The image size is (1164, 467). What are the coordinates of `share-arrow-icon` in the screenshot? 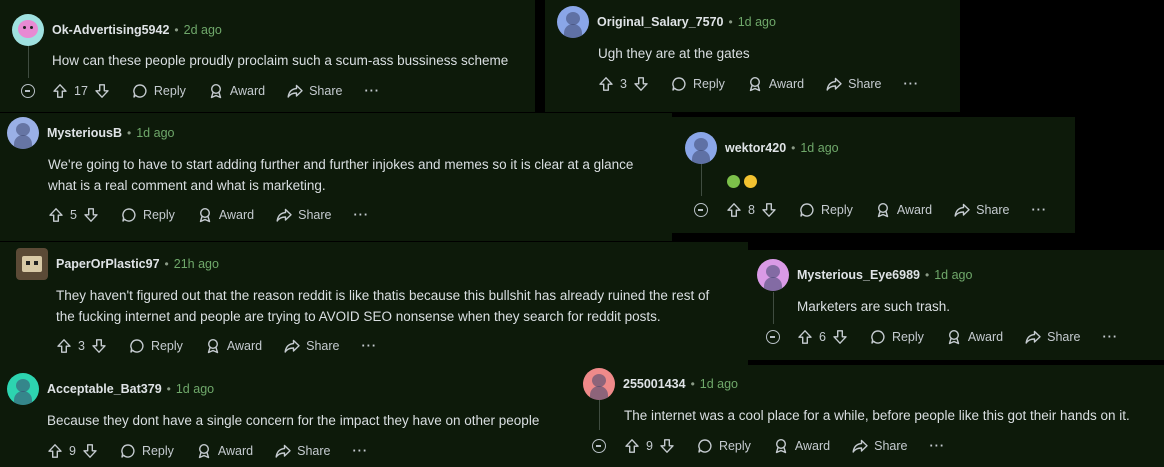 It's located at (292, 346).